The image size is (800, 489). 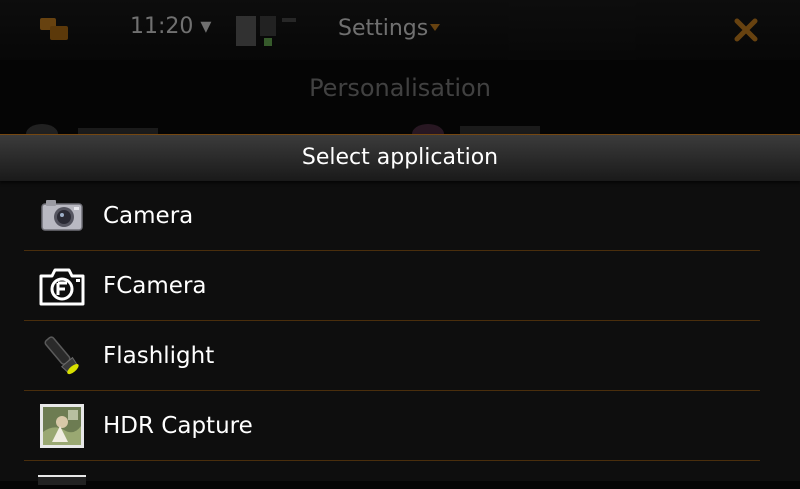 I want to click on camera-icon, so click(x=62, y=216).